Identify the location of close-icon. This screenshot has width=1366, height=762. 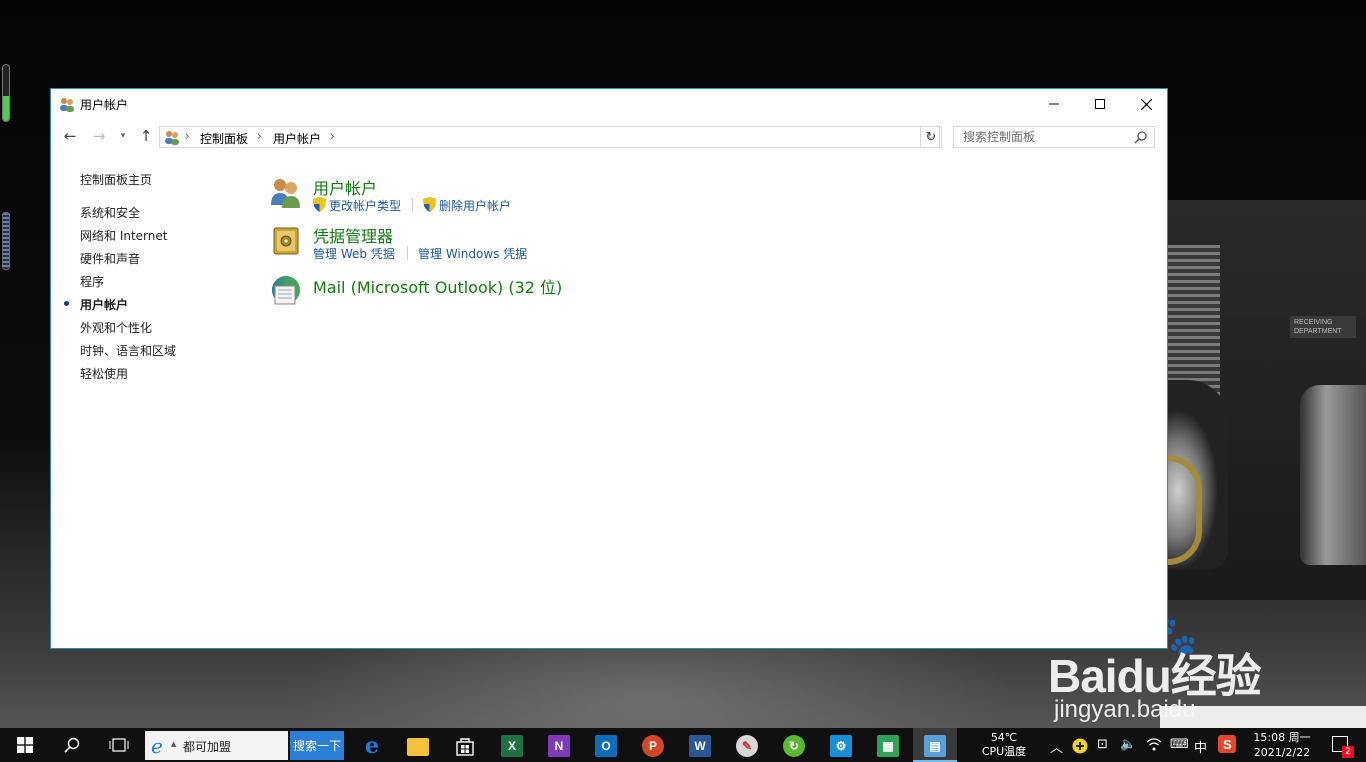
(1146, 104).